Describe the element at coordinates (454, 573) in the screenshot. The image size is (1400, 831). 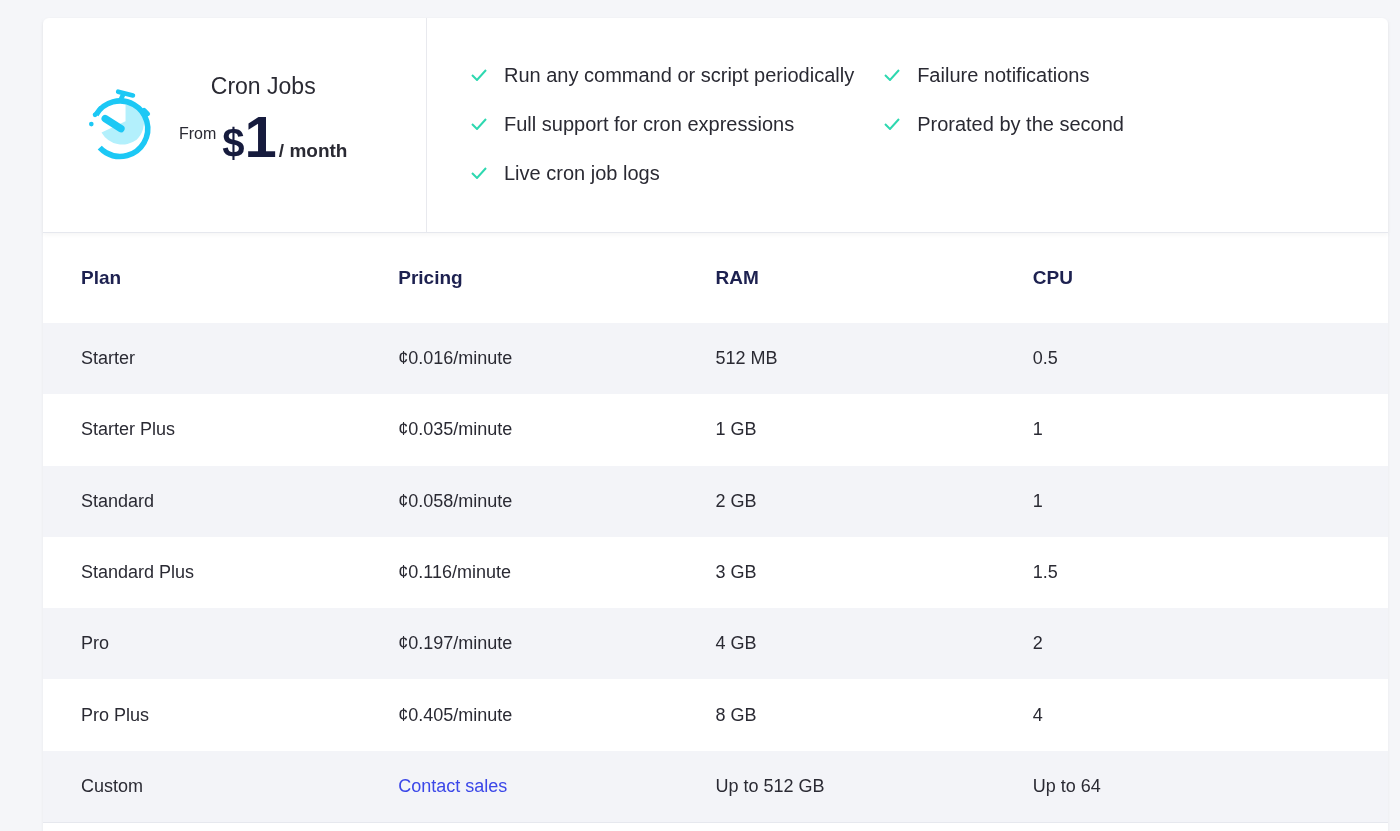
I see `table-cell: ¢0.116/minute` at that location.